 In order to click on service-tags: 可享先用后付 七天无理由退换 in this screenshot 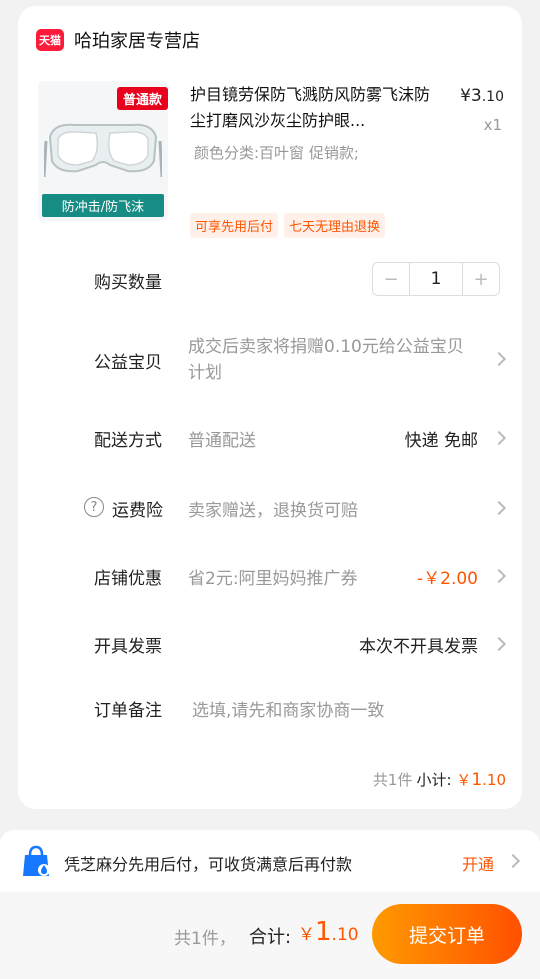, I will do `click(288, 225)`.